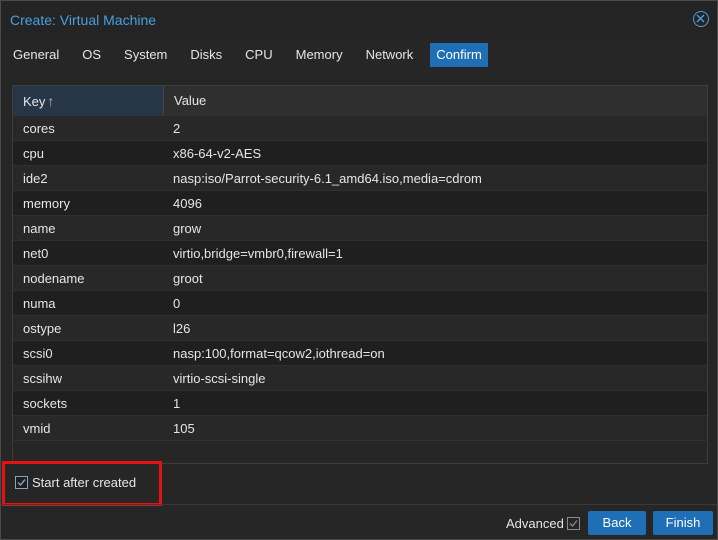 The height and width of the screenshot is (540, 718). What do you see at coordinates (45, 403) in the screenshot?
I see `row-key: sockets` at bounding box center [45, 403].